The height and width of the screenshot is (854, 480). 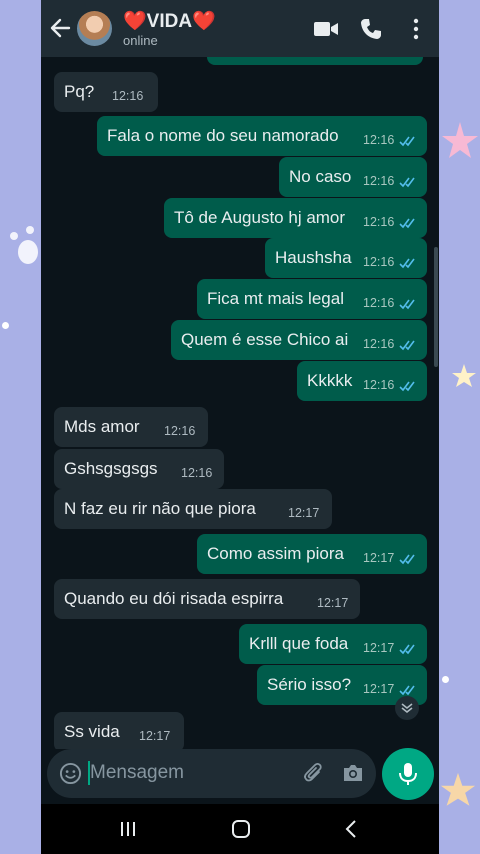 I want to click on message-text: N faz eu rir não que piora, so click(x=160, y=508).